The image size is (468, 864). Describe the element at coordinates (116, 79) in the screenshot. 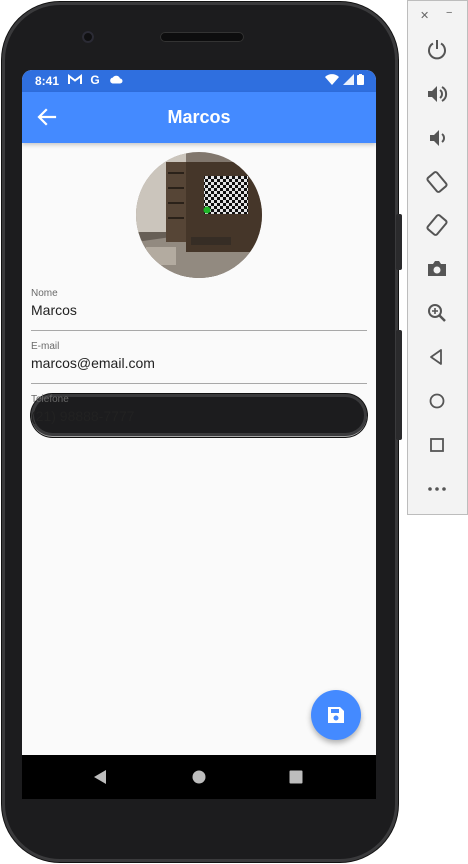

I see `cloud-icon` at that location.